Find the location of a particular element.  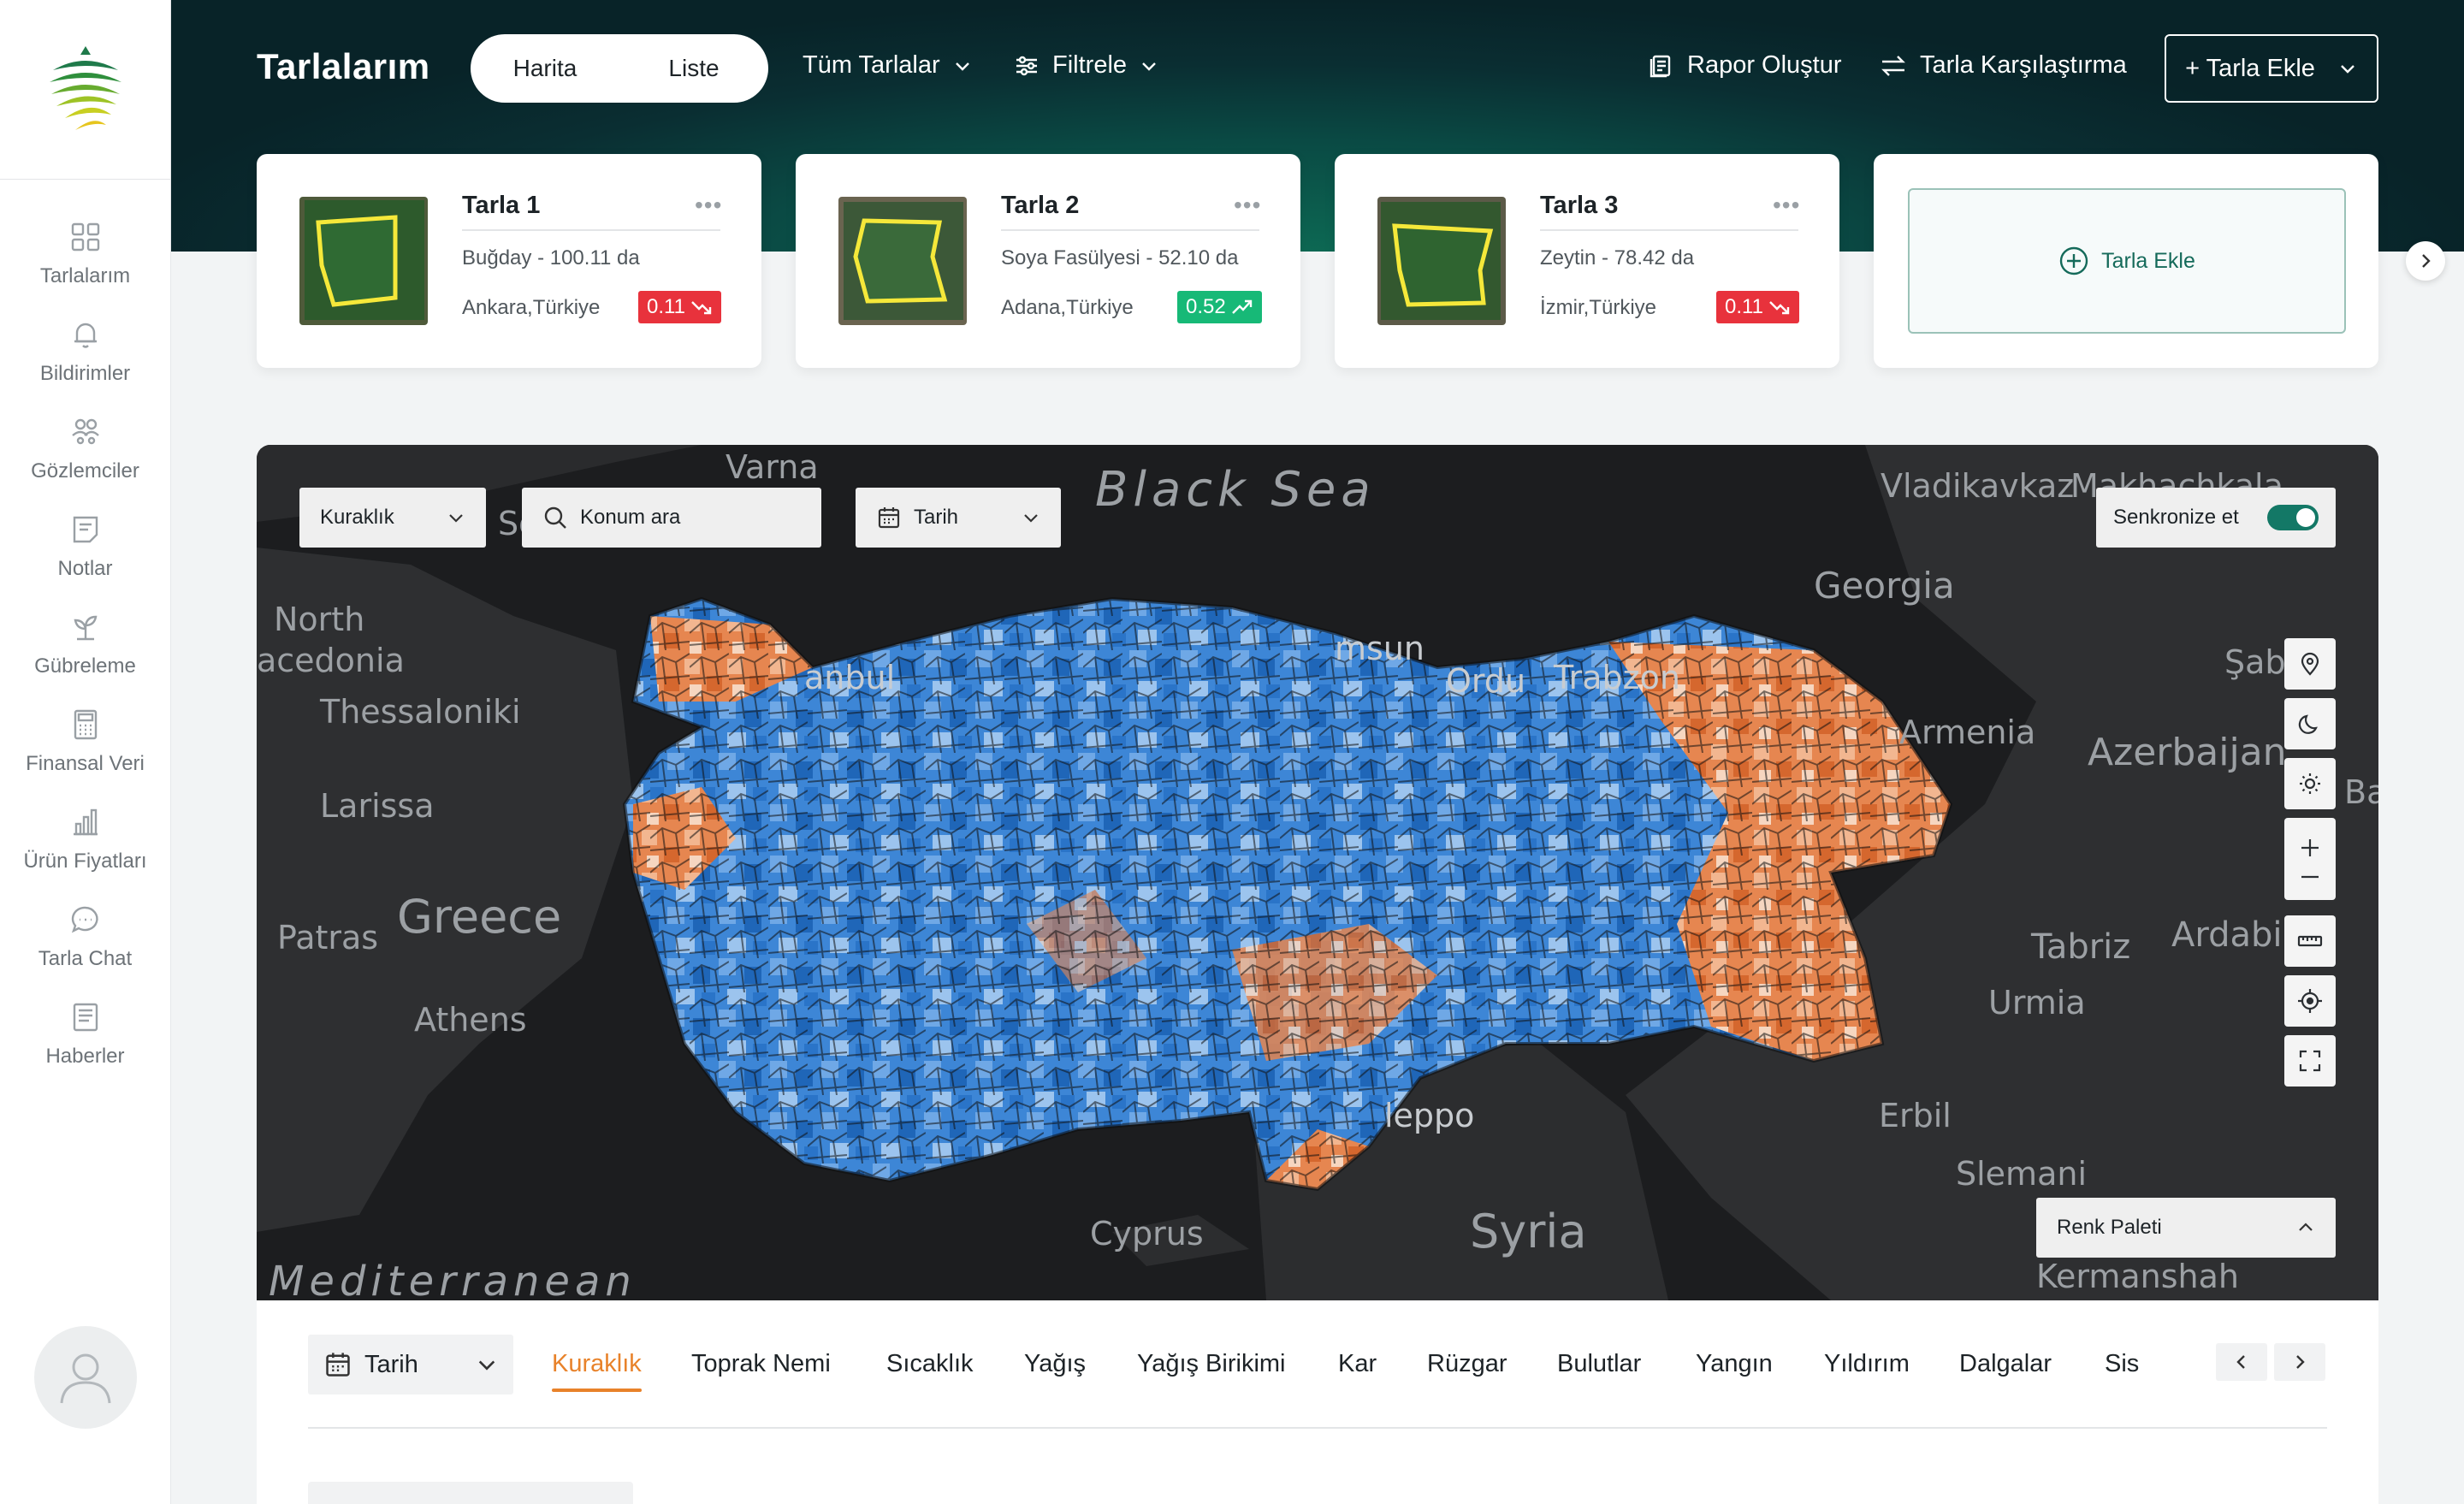

fullscreen-icon is located at coordinates (2310, 1061).